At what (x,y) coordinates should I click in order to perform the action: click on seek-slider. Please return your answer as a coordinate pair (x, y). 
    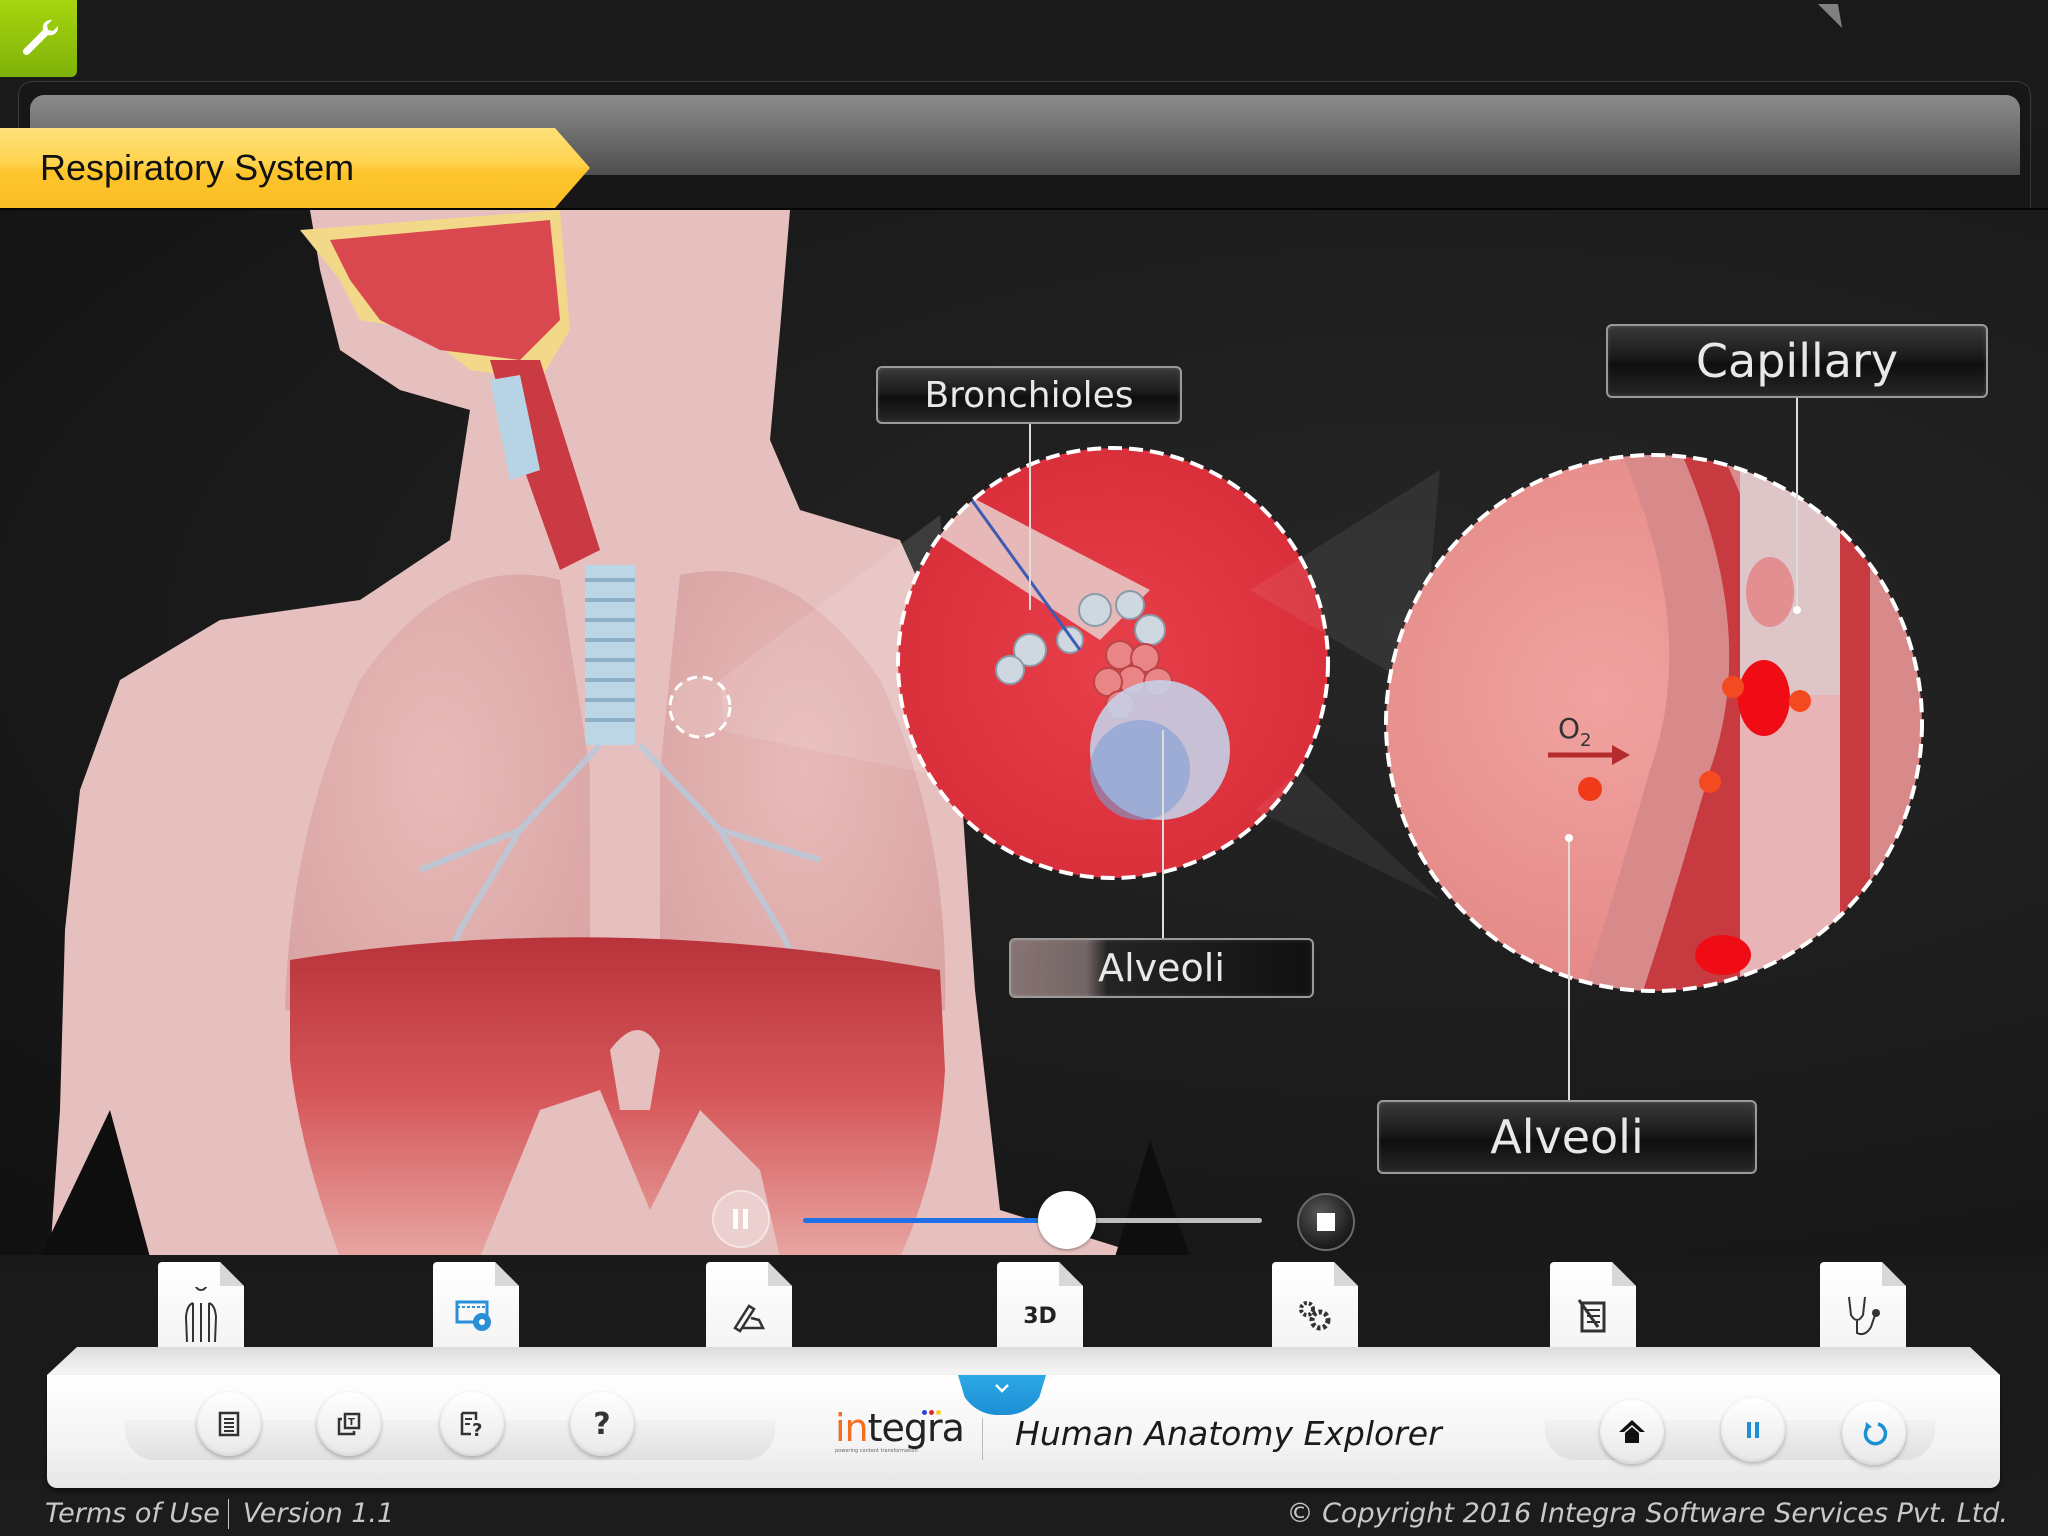
    Looking at the image, I should click on (1032, 1220).